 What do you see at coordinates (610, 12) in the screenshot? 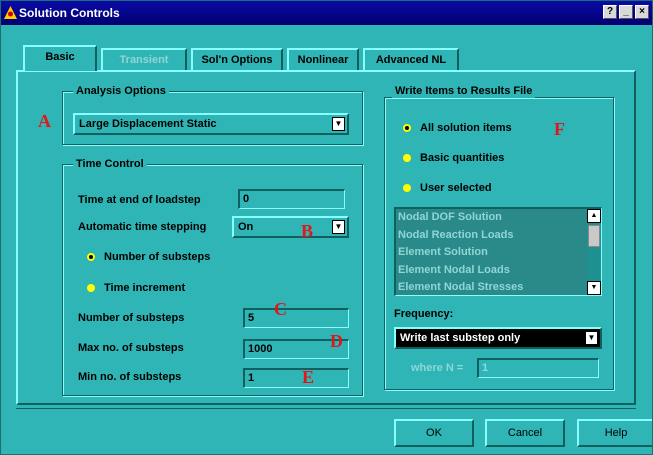
I see `help-window-button: ?` at bounding box center [610, 12].